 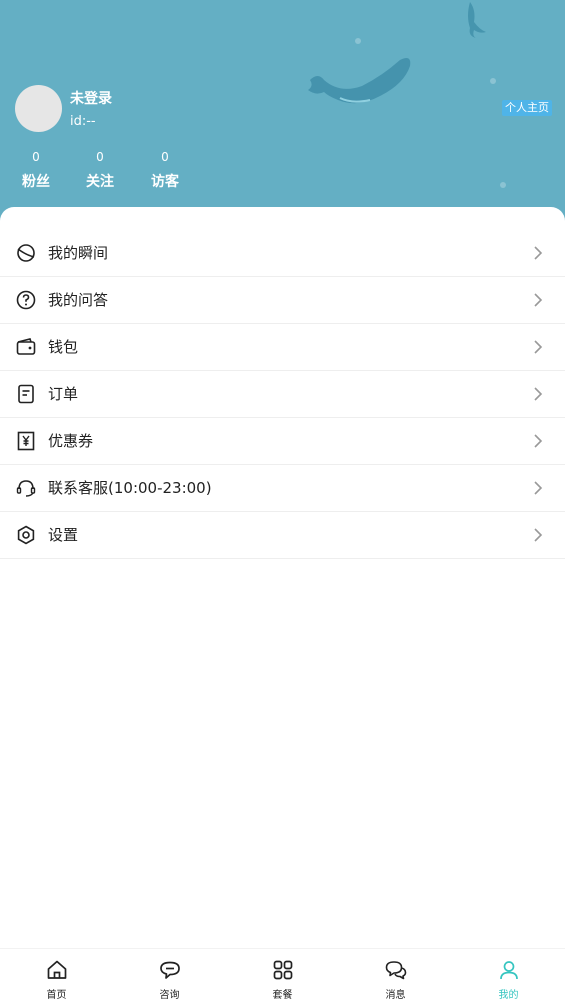 I want to click on menu-item-moments: 我的瞬间, so click(x=282, y=253).